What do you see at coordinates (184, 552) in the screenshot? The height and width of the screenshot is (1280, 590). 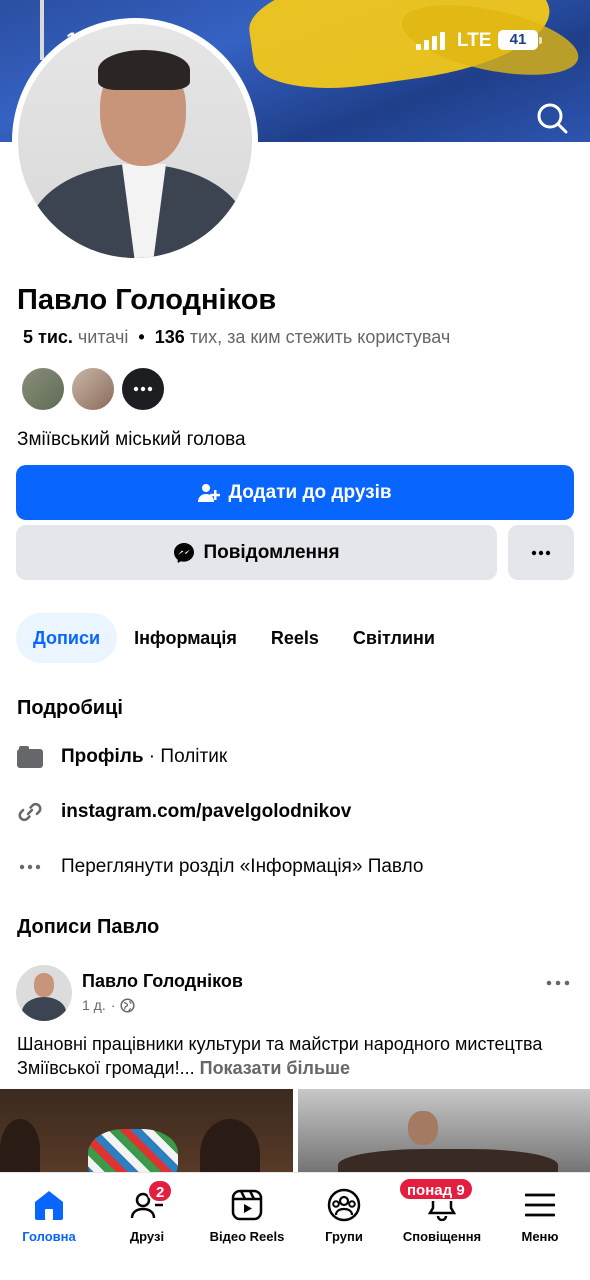 I see `messenger-icon` at bounding box center [184, 552].